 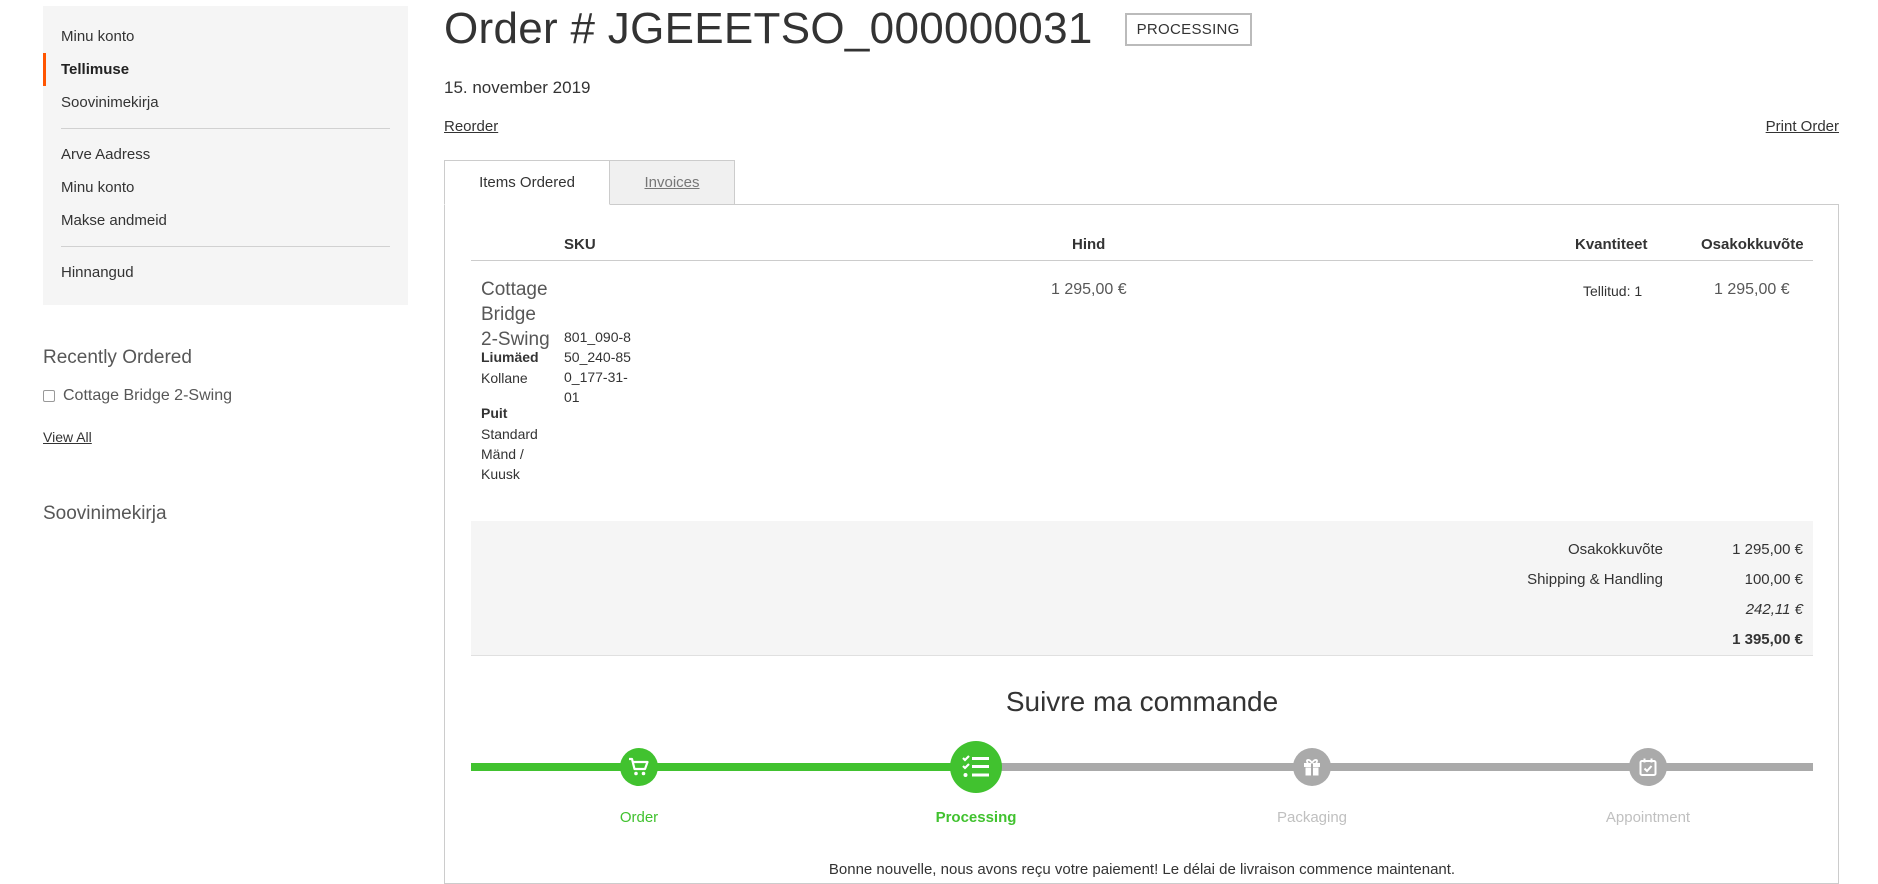 I want to click on nav-item-my-account: Minu konto, so click(x=225, y=36).